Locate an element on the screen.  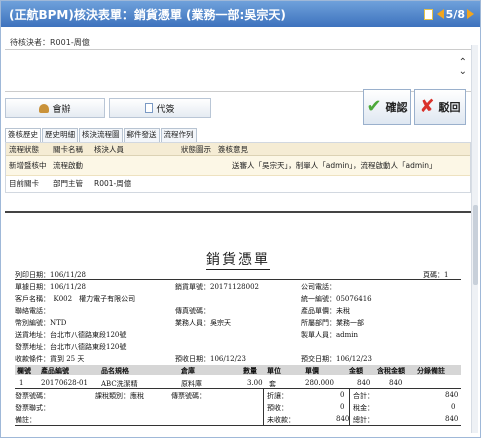
grid-cell-product-no: 20170628-01 is located at coordinates (64, 383).